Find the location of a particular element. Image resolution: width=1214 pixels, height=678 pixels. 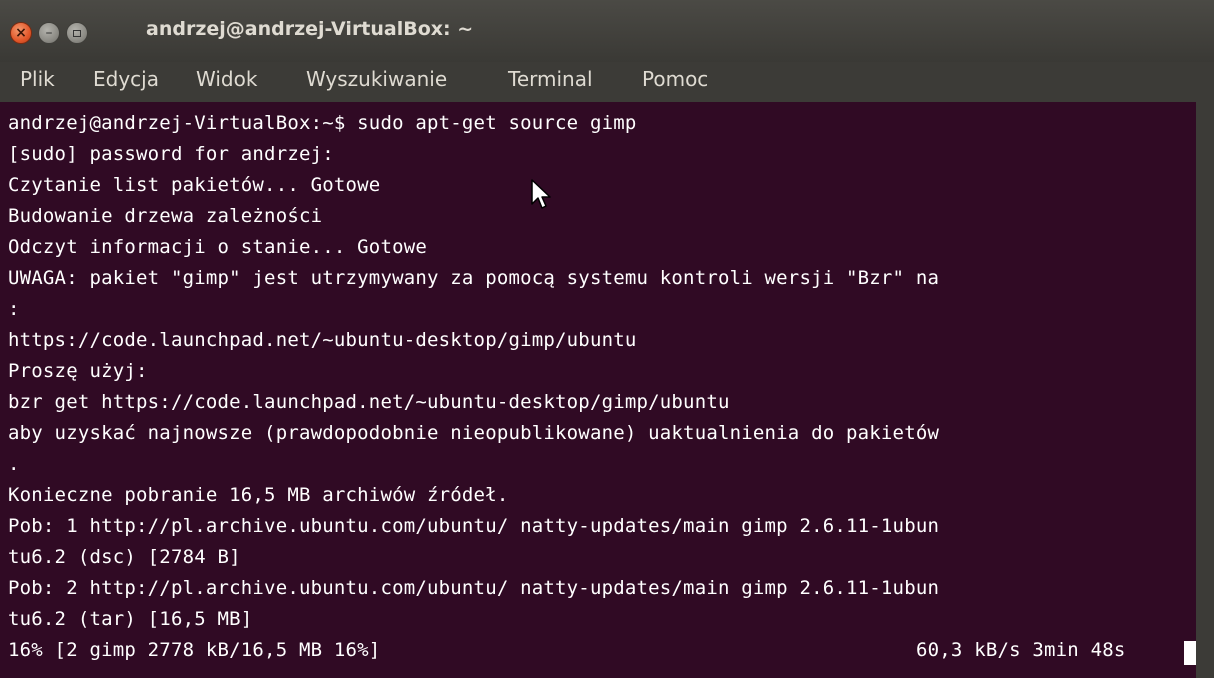

menu-item-terminal: Terminal is located at coordinates (550, 79).